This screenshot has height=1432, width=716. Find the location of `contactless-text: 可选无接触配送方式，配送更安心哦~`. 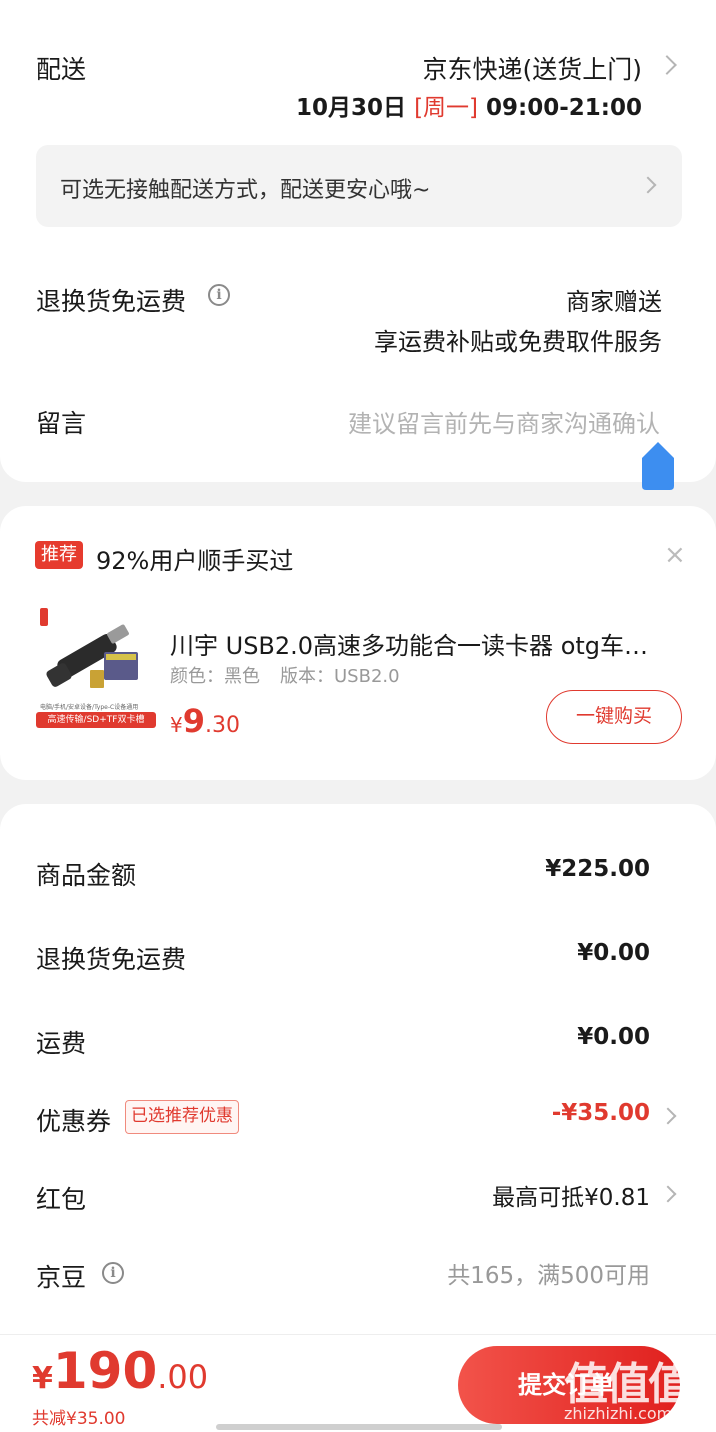

contactless-text: 可选无接触配送方式，配送更安心哦~ is located at coordinates (245, 190).